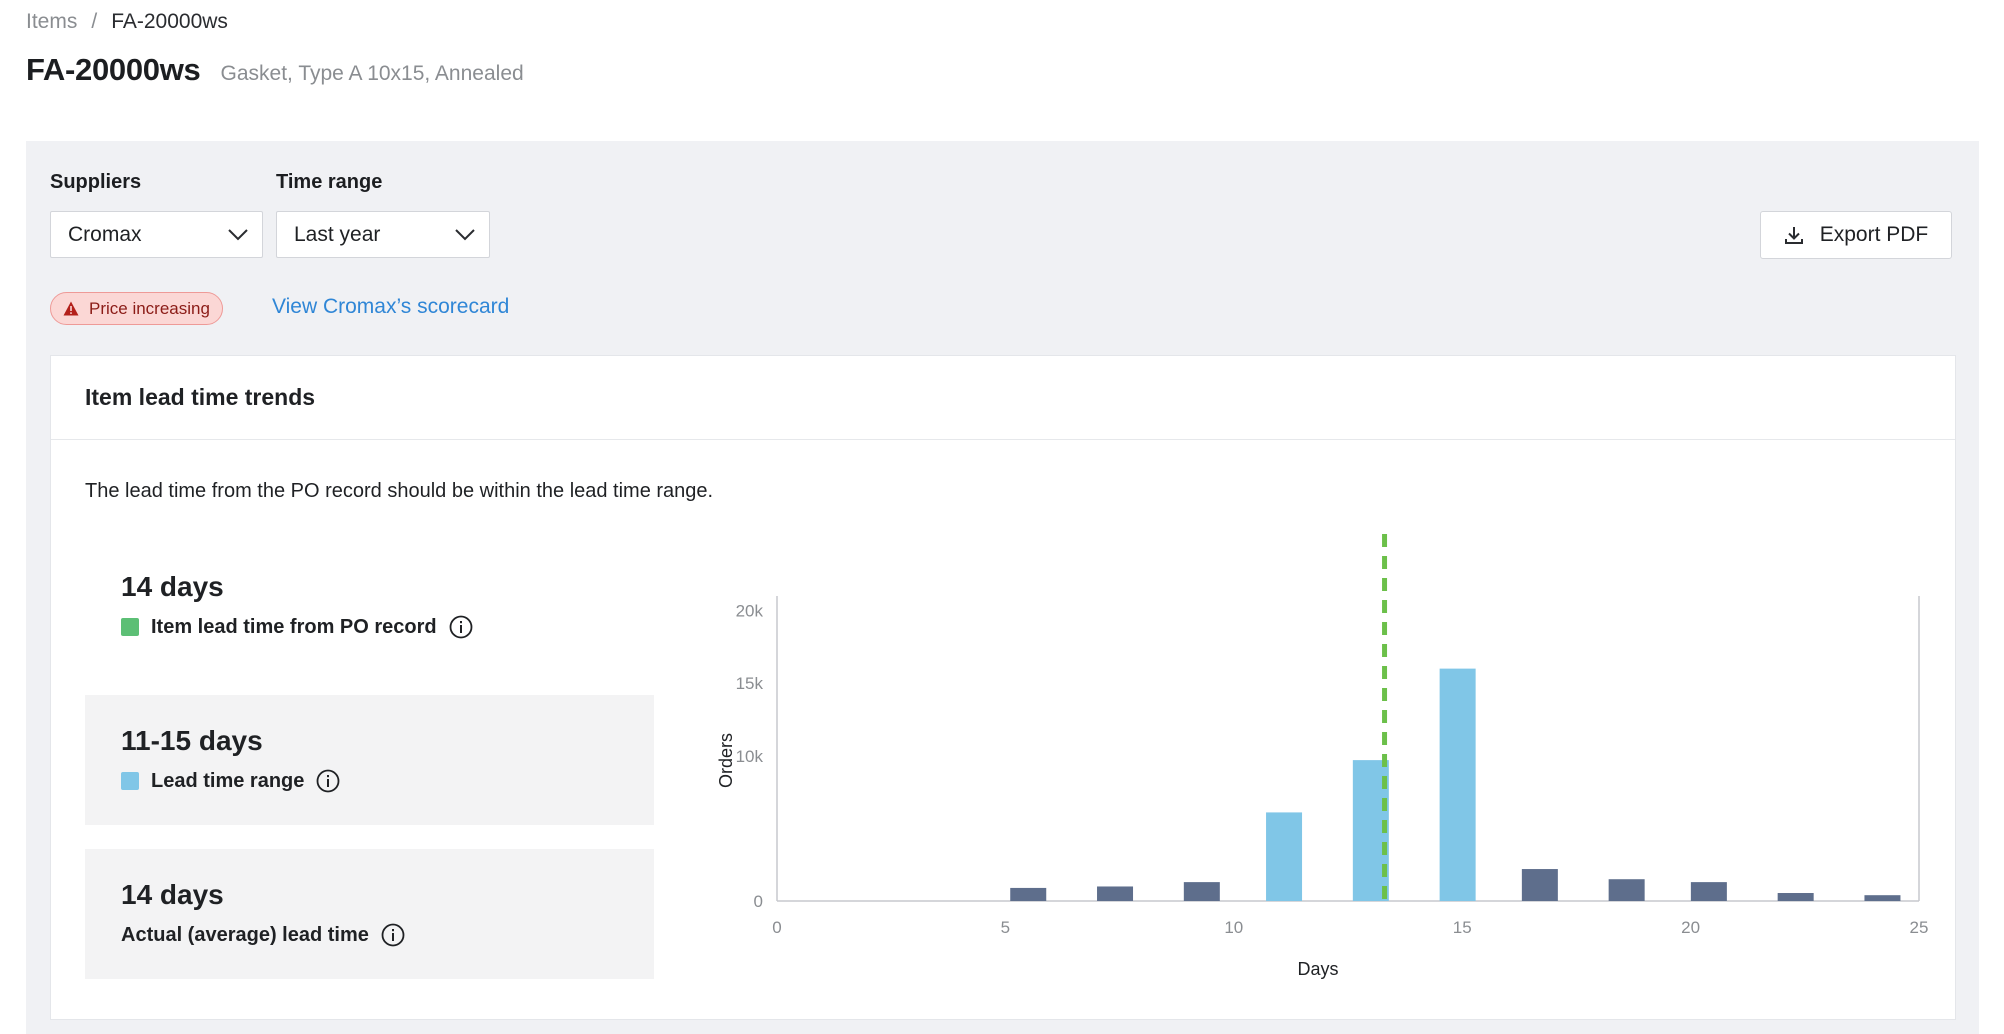  I want to click on breadcrumb: Items / FA-20000ws, so click(127, 22).